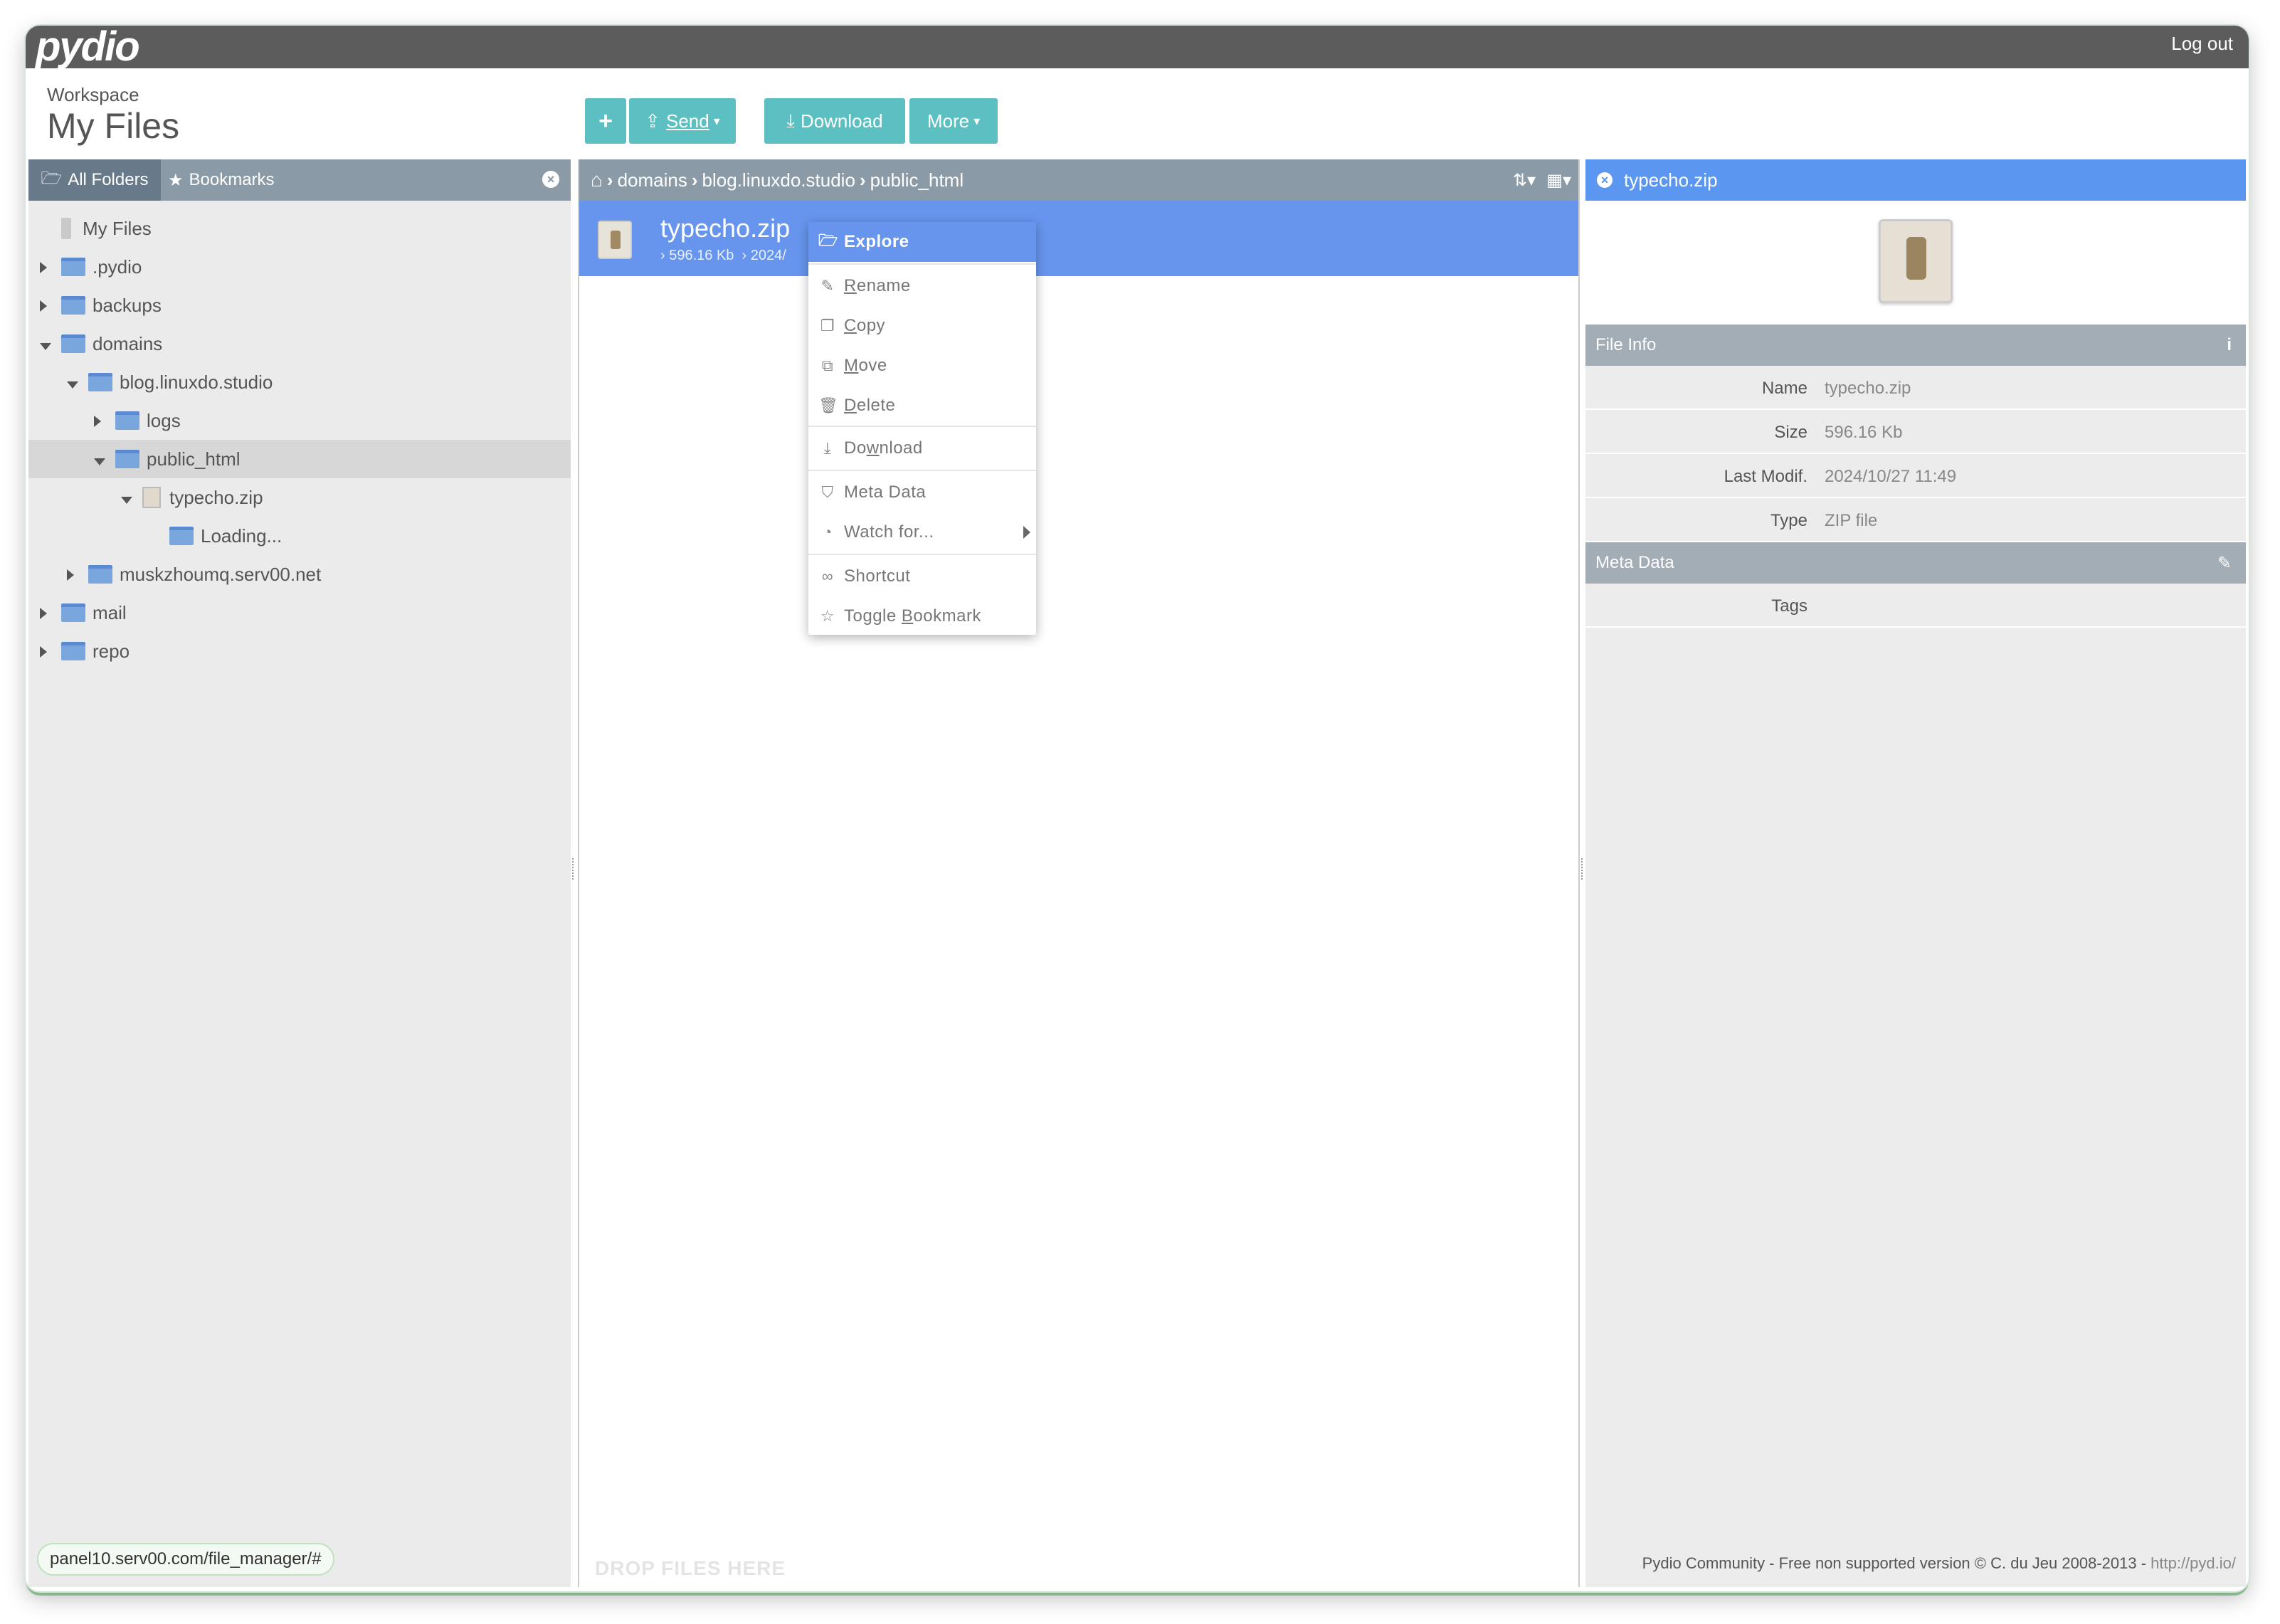 The image size is (2280, 1624). Describe the element at coordinates (652, 180) in the screenshot. I see `breadcrumb-item: domains` at that location.